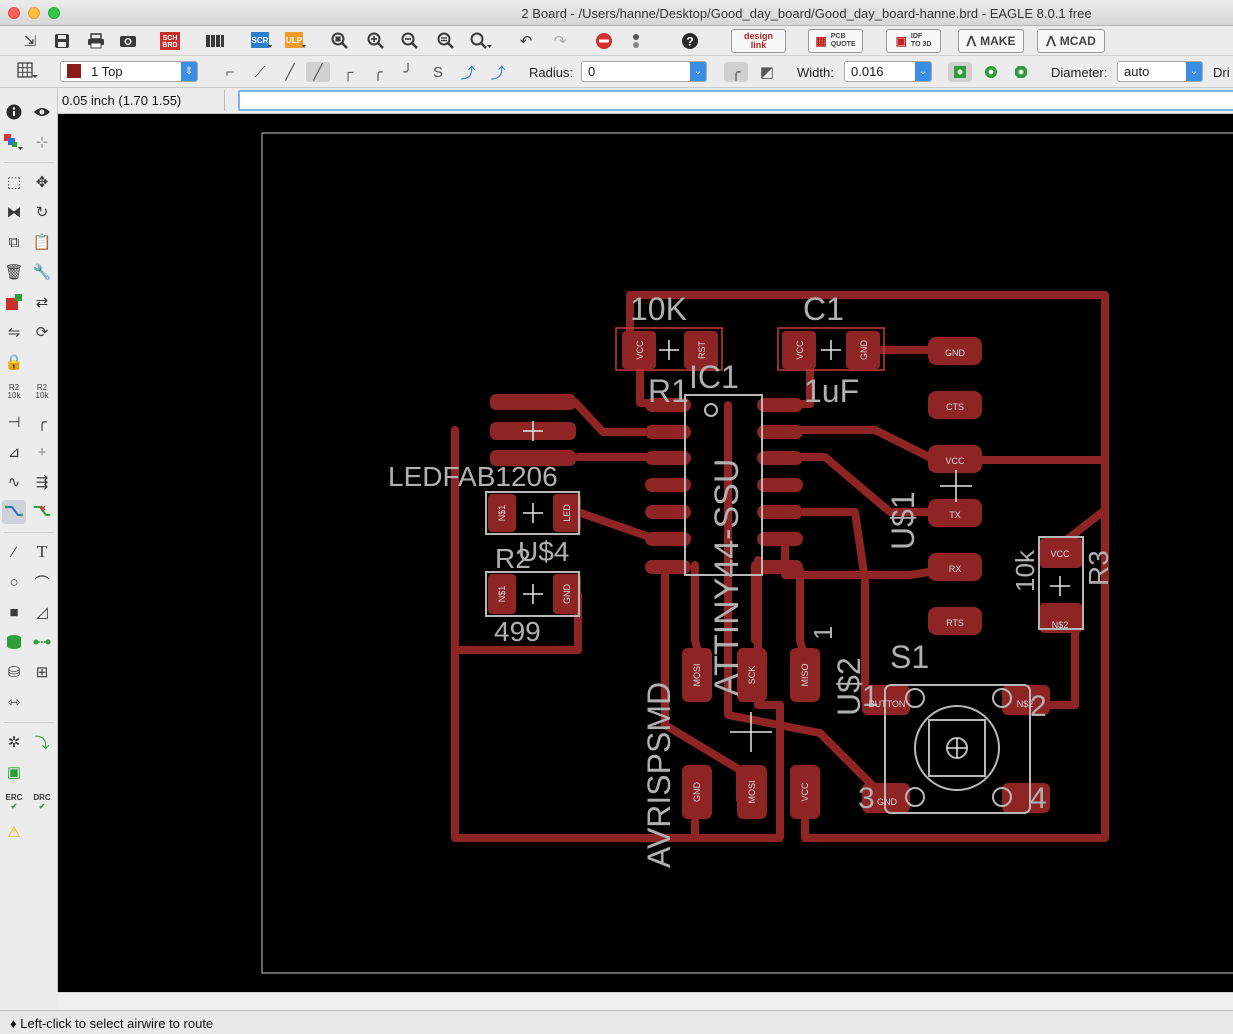 This screenshot has width=1233, height=1034. Describe the element at coordinates (1021, 72) in the screenshot. I see `via-octagon-icon` at that location.